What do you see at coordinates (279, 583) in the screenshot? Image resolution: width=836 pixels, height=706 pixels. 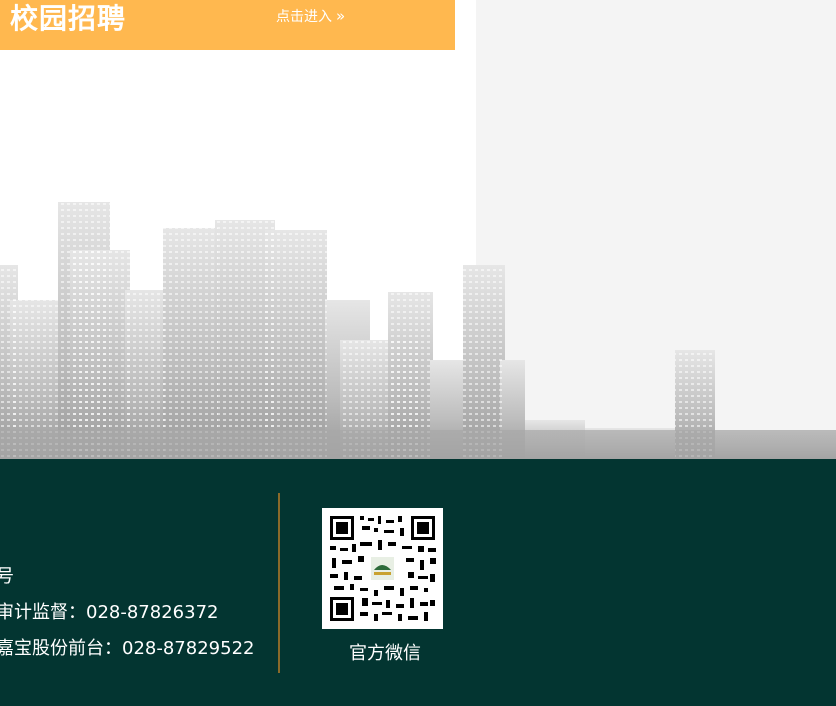 I see `footer-divider` at bounding box center [279, 583].